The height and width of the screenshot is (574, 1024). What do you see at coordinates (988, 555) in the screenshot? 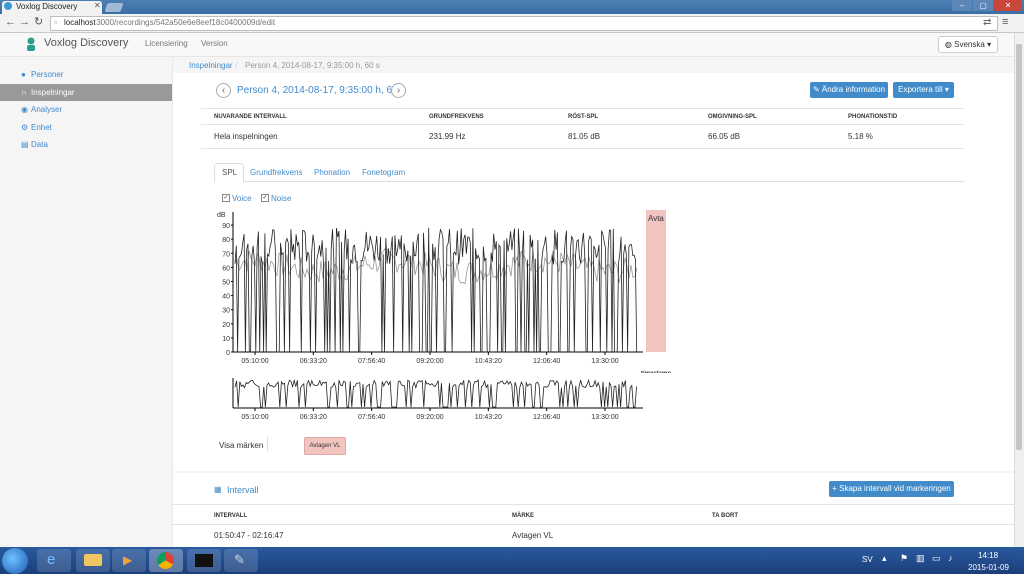
I see `clock-time: 14:18` at bounding box center [988, 555].